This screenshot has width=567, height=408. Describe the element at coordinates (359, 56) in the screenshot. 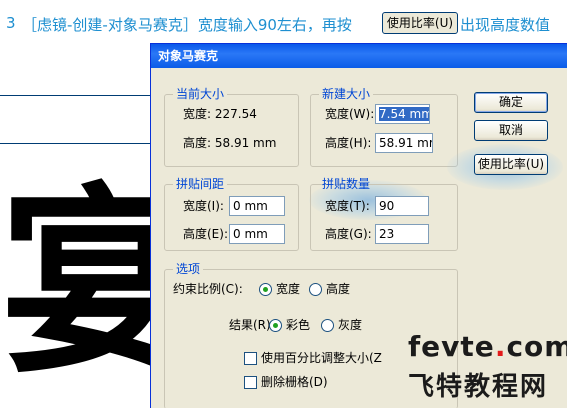

I see `dialog-titlebar: 对象马赛克` at that location.